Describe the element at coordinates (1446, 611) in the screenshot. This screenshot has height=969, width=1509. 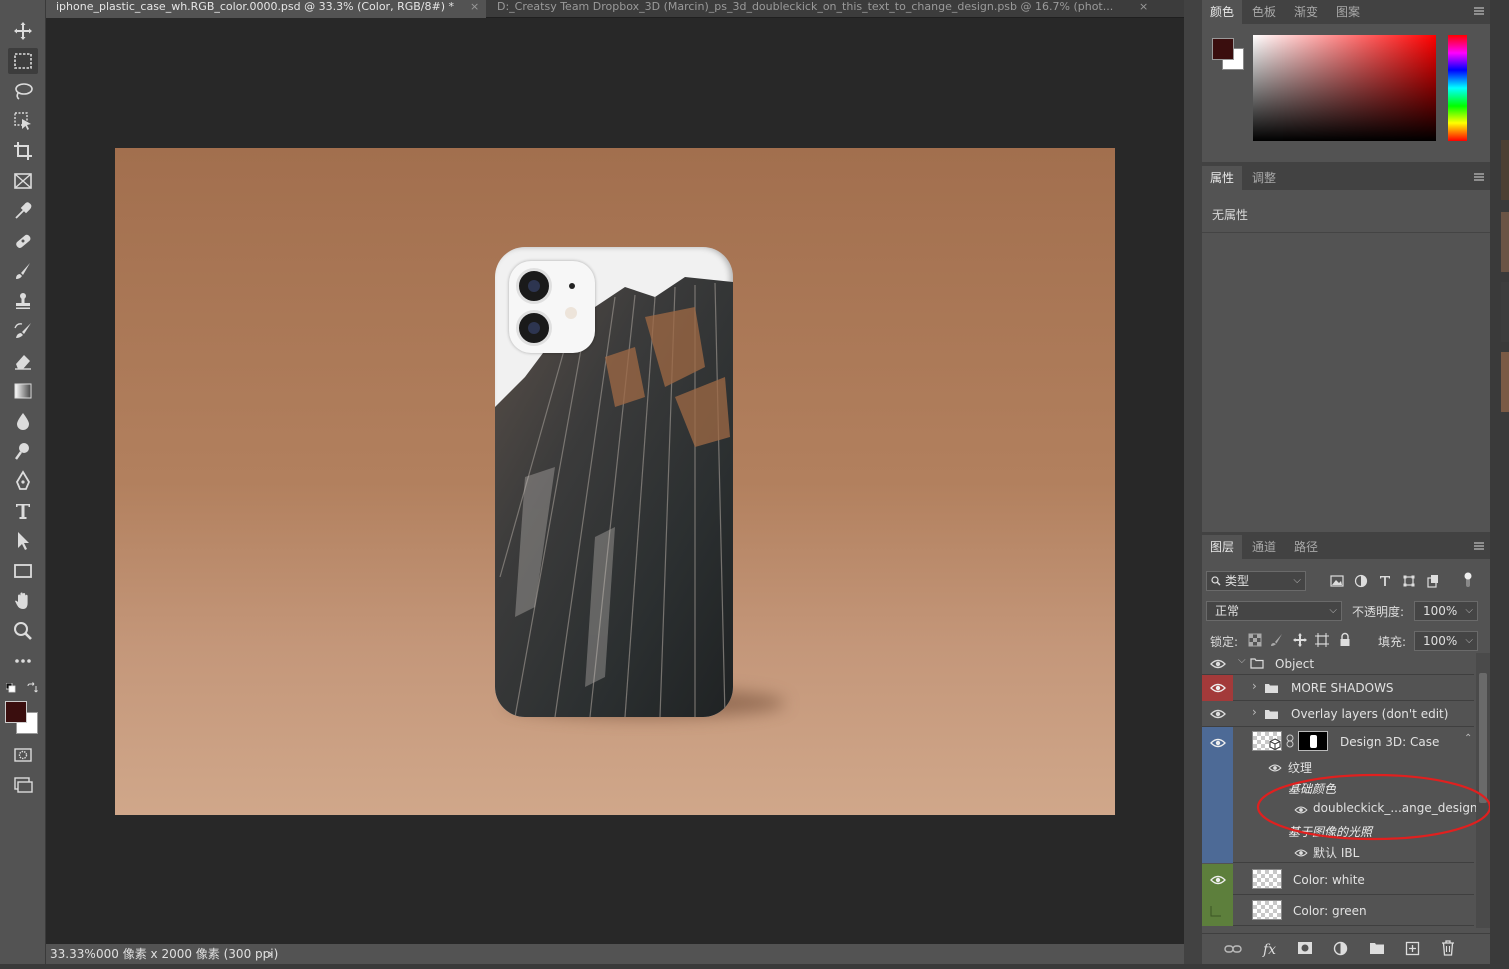
I see `opacity-field: 100% ⌵` at that location.